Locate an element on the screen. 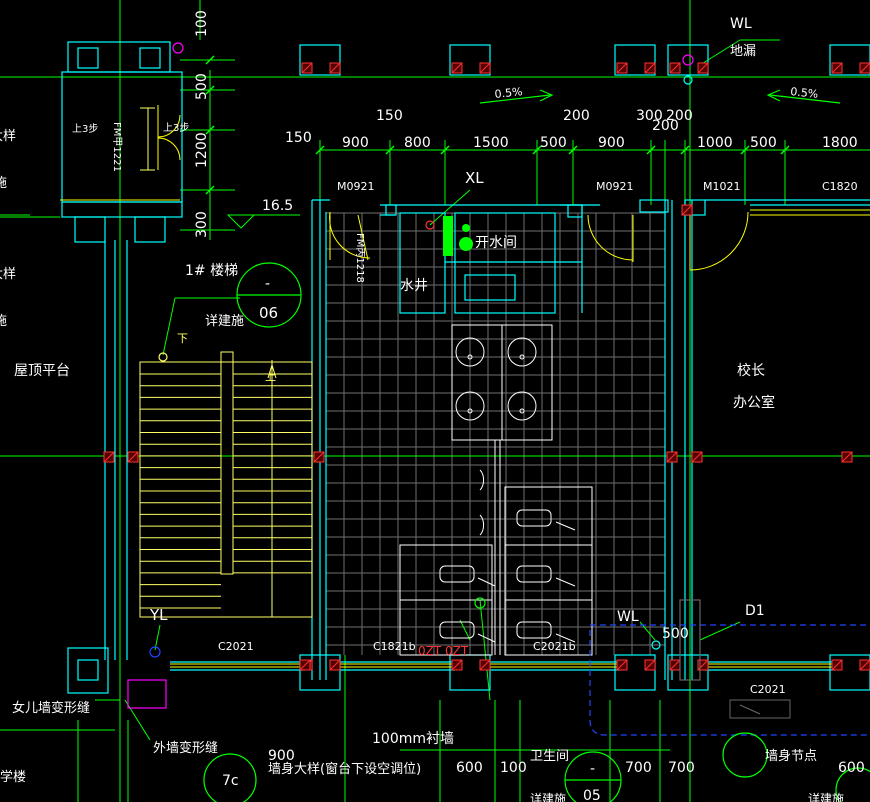 Image resolution: width=870 pixels, height=802 pixels. label-elev-165: 16.5 is located at coordinates (277, 206).